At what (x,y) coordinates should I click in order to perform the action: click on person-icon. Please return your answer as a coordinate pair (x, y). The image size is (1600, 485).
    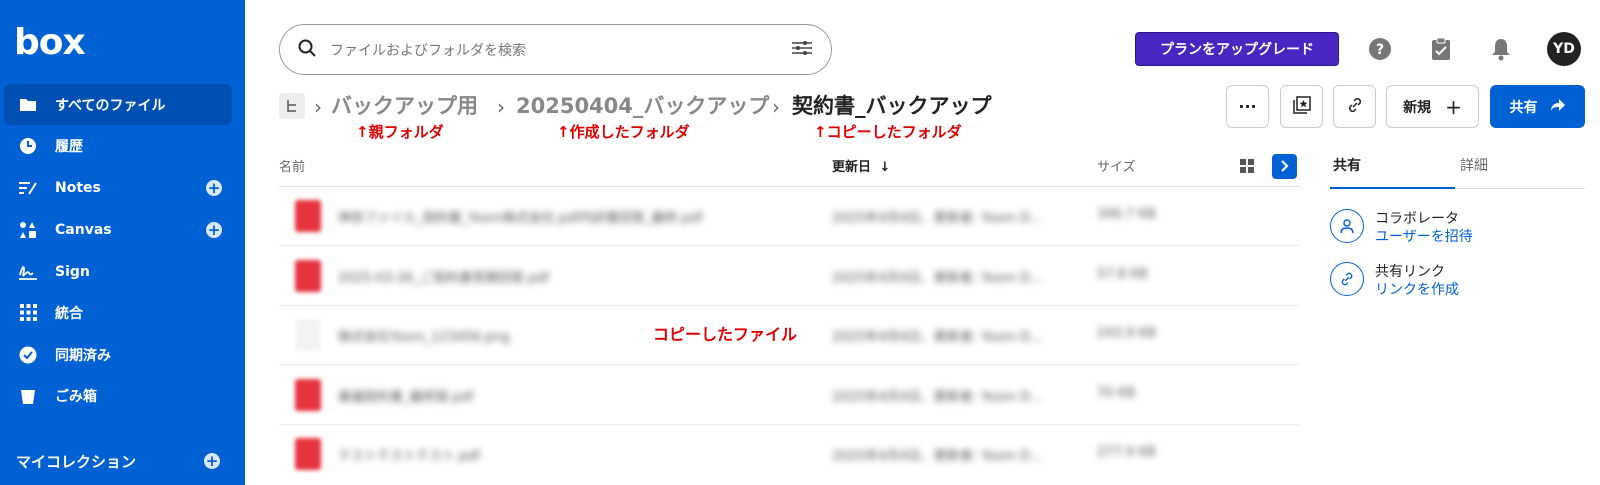
    Looking at the image, I should click on (1347, 226).